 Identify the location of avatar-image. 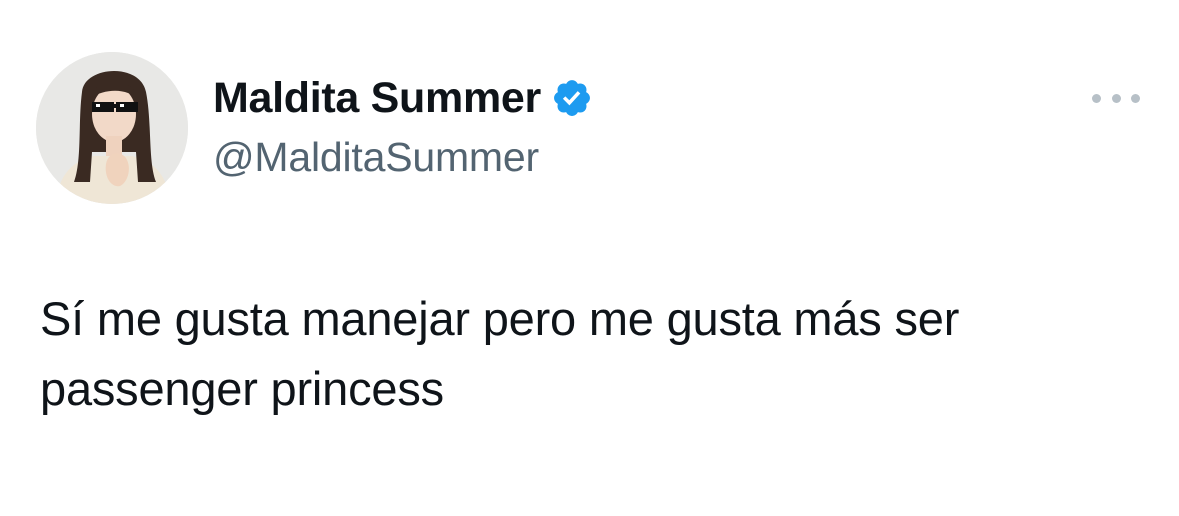
(112, 128).